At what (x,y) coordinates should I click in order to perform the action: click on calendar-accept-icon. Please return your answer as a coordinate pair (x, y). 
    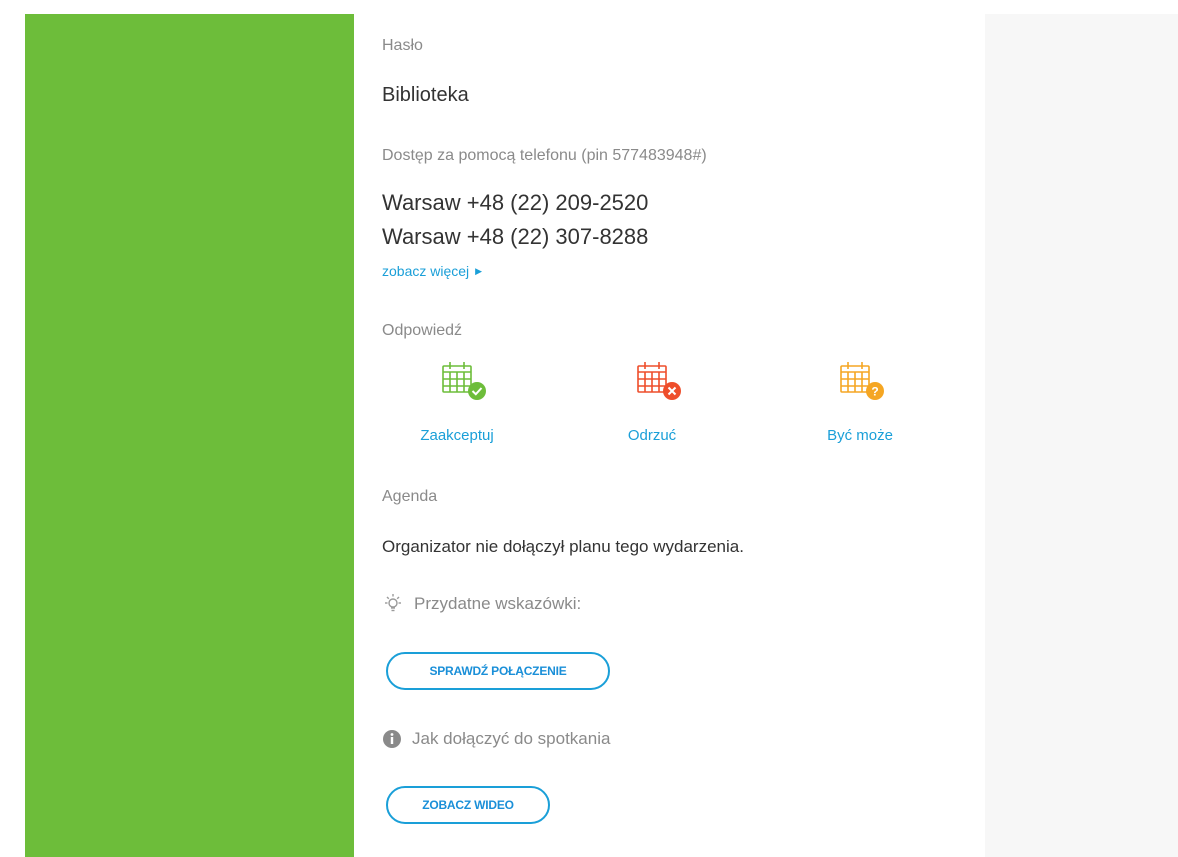
    Looking at the image, I should click on (464, 381).